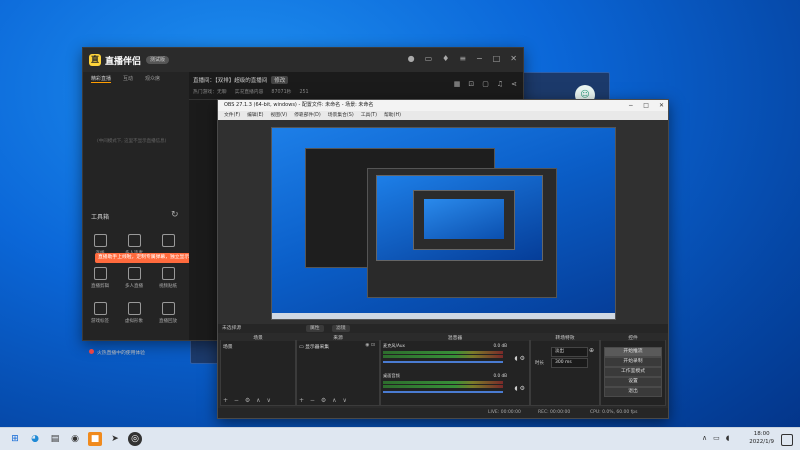  I want to click on transition-select: 淡出, so click(569, 352).